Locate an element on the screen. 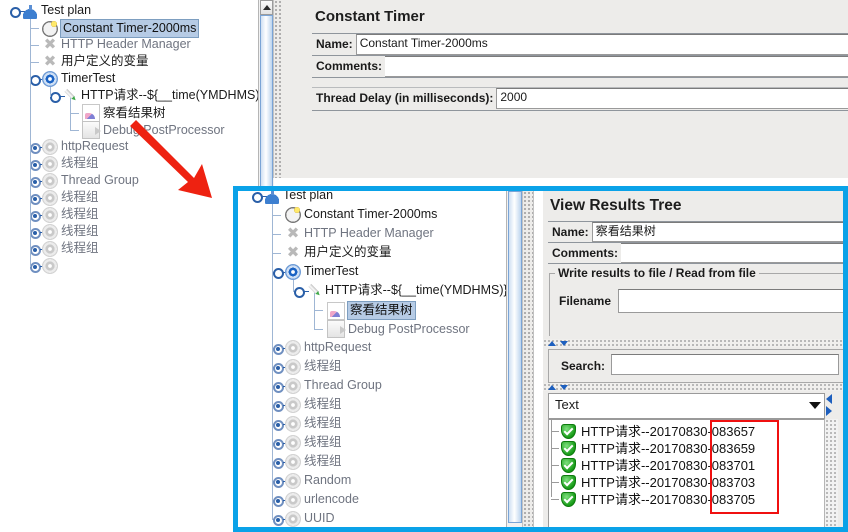  tree-node-label: Random is located at coordinates (328, 480).